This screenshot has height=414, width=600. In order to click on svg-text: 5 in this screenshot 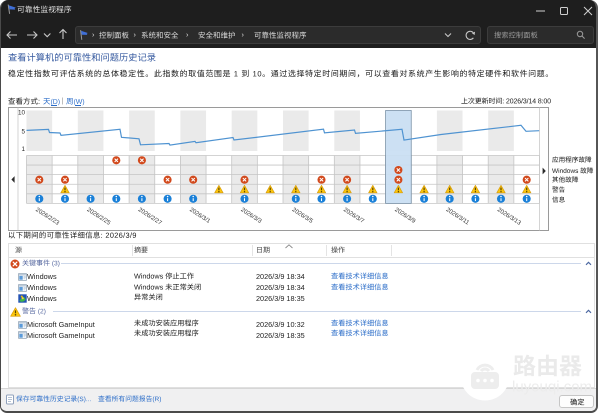, I will do `click(23, 132)`.